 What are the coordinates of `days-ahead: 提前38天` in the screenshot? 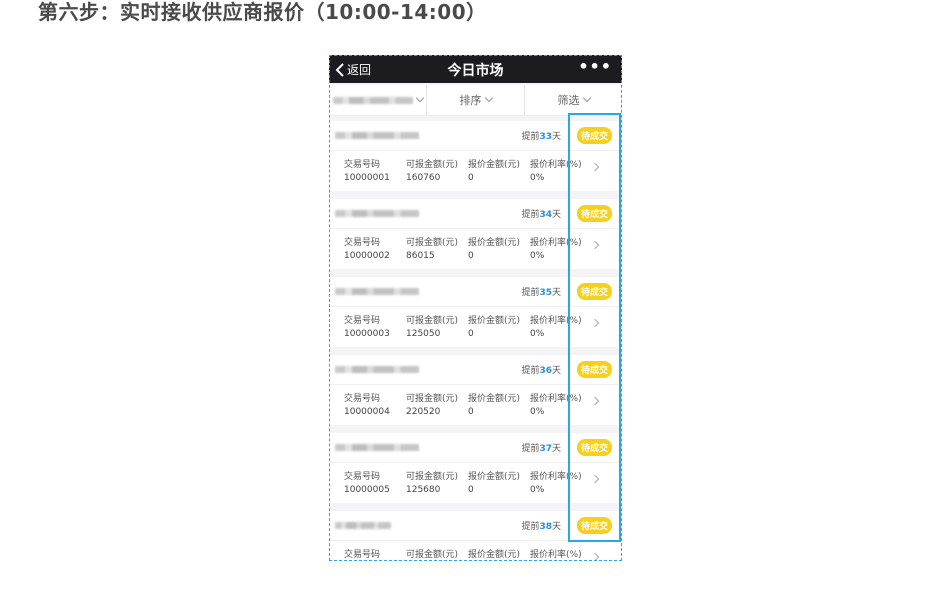 It's located at (541, 525).